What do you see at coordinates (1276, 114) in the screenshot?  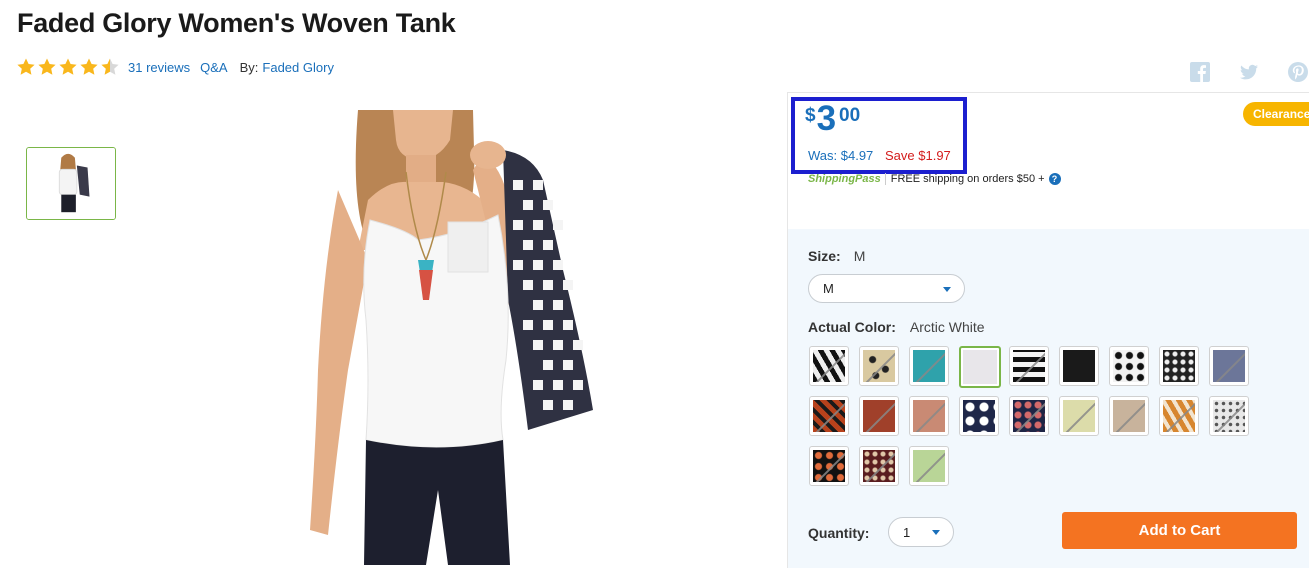 I see `clearance-badge: Clearance` at bounding box center [1276, 114].